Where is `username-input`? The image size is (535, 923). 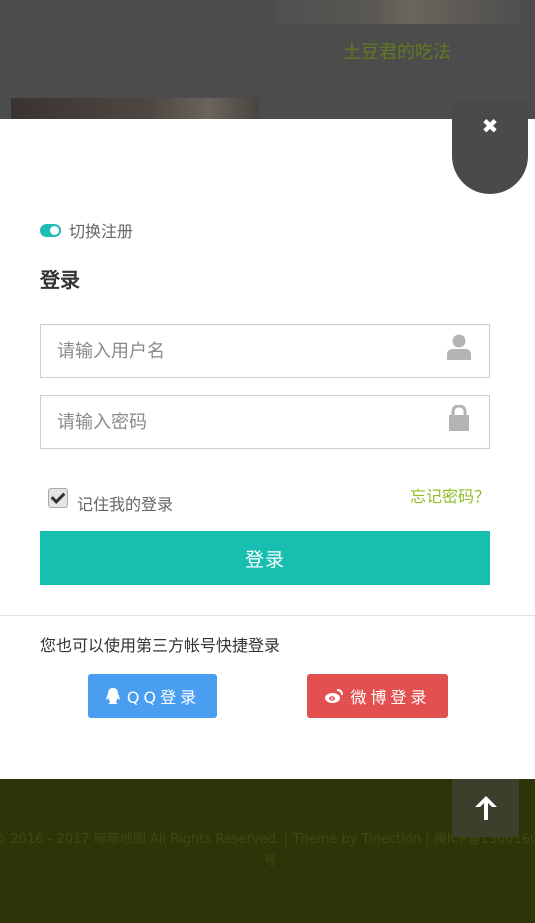
username-input is located at coordinates (247, 351).